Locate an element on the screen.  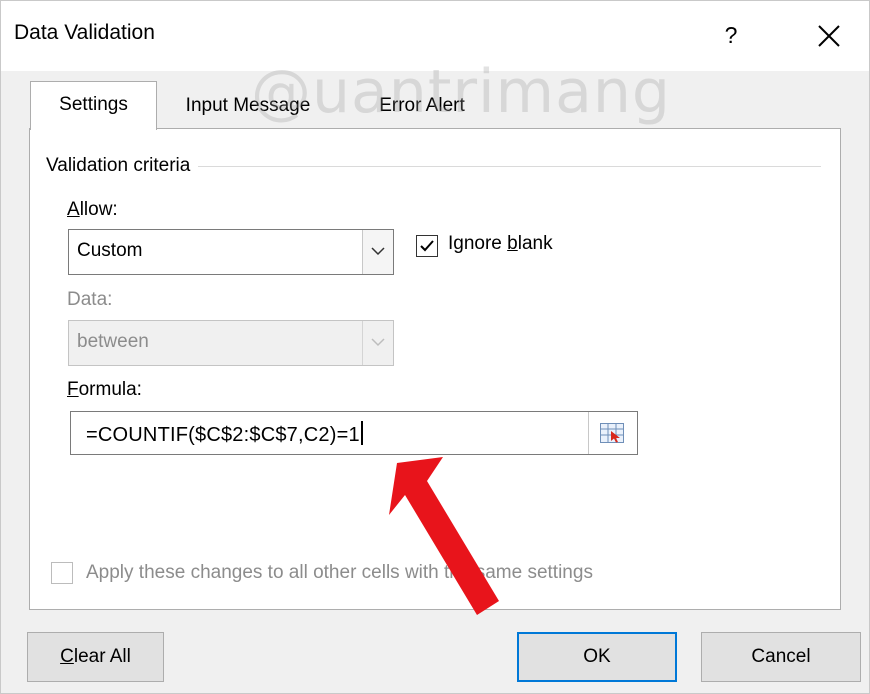
allow-select: Custom is located at coordinates (231, 252).